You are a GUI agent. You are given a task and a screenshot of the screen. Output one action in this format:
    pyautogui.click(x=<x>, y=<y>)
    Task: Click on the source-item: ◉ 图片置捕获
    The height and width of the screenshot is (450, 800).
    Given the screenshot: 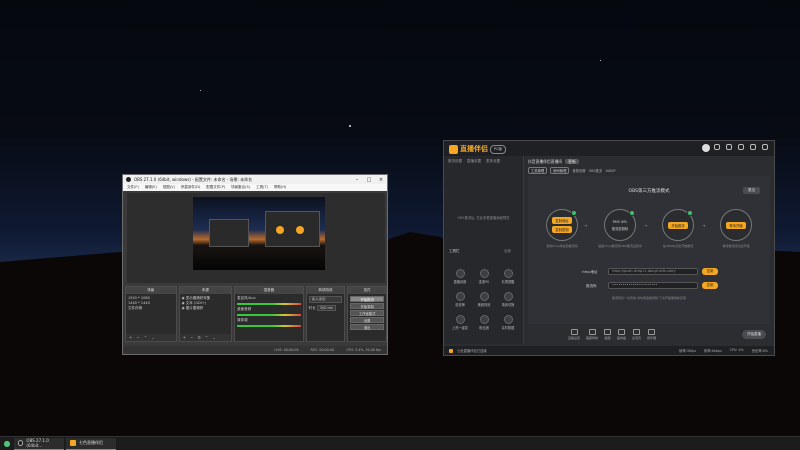 What is the action you would take?
    pyautogui.click(x=206, y=308)
    